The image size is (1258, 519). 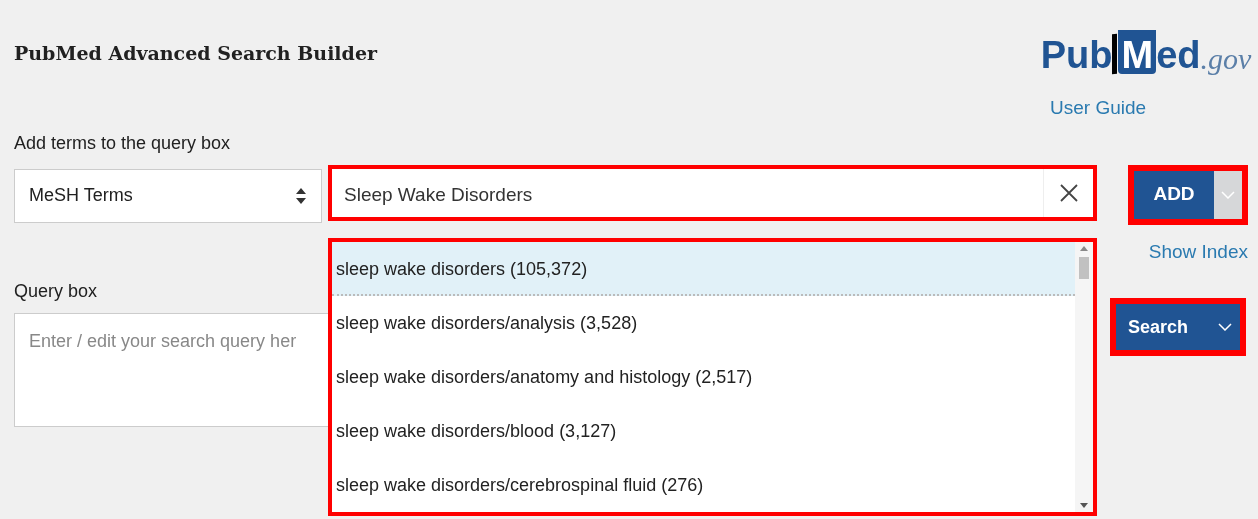 I want to click on query-input: Enter / edit your search query her, so click(x=172, y=370).